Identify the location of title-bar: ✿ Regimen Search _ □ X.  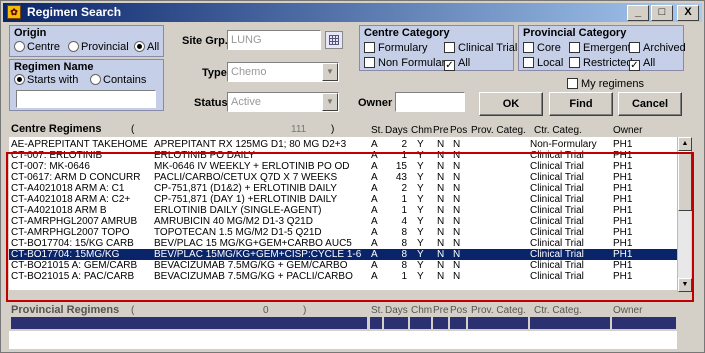
(352, 12).